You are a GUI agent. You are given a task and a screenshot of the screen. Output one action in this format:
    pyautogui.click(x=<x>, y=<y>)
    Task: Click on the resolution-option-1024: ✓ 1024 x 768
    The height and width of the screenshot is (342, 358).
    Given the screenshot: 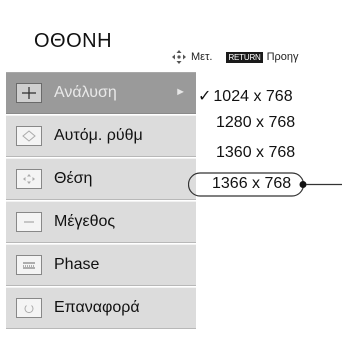 What is the action you would take?
    pyautogui.click(x=245, y=96)
    